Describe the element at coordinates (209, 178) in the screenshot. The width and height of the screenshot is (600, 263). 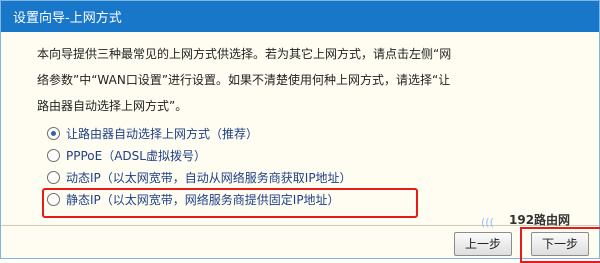
I see `option-label: 动态IP（以太网宽带，自动从网络服务商获取IP地址）` at that location.